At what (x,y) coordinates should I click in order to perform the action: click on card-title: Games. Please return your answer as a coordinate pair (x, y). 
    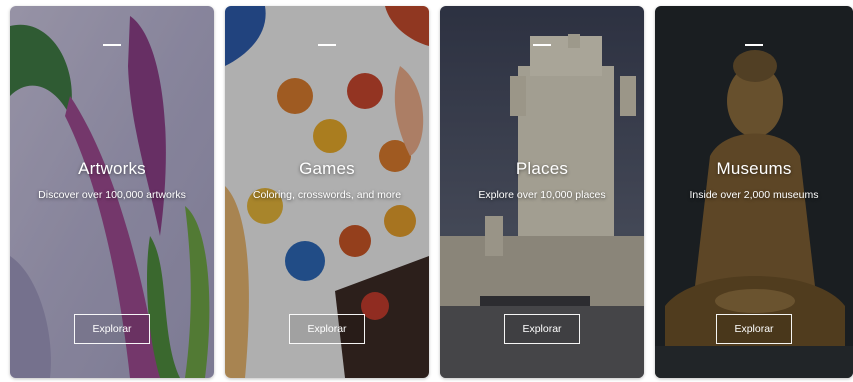
    Looking at the image, I should click on (327, 168).